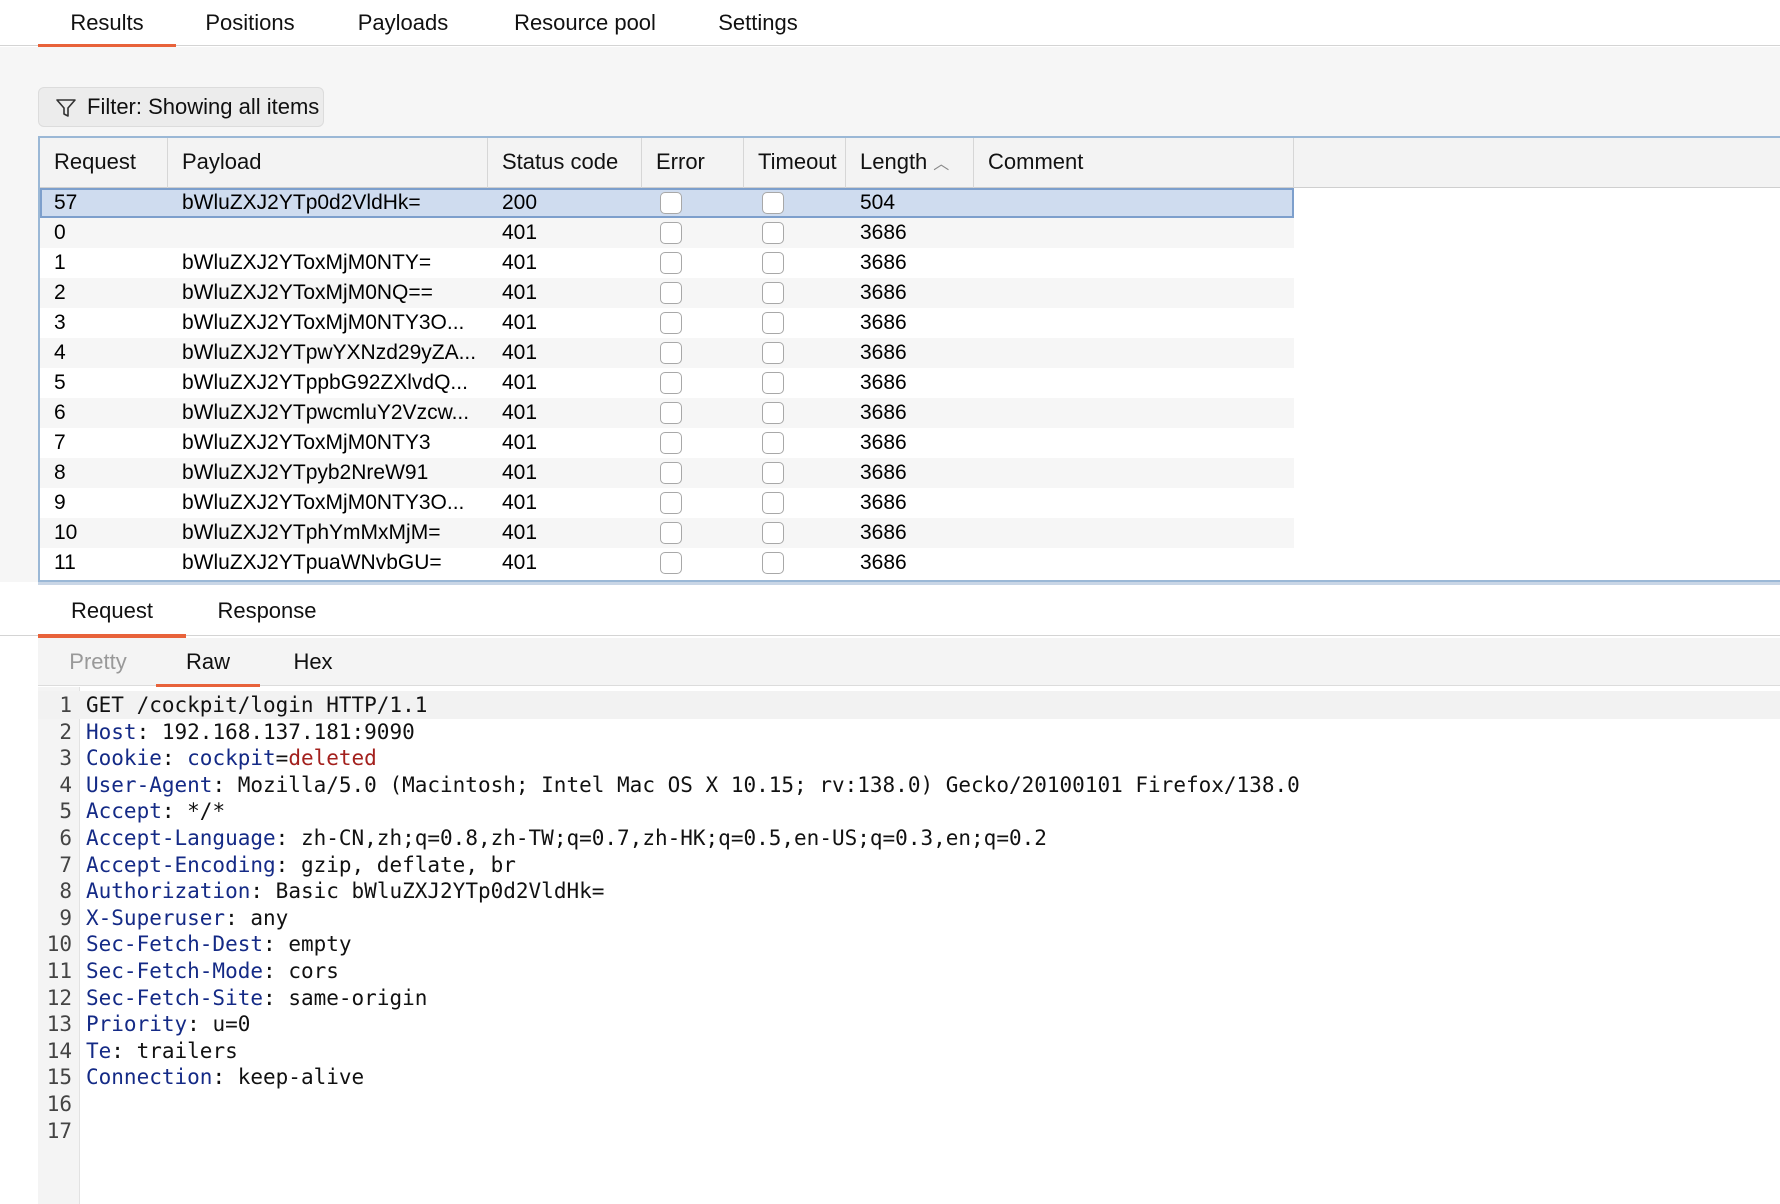 This screenshot has width=1780, height=1204. I want to click on column-error: Error, so click(693, 163).